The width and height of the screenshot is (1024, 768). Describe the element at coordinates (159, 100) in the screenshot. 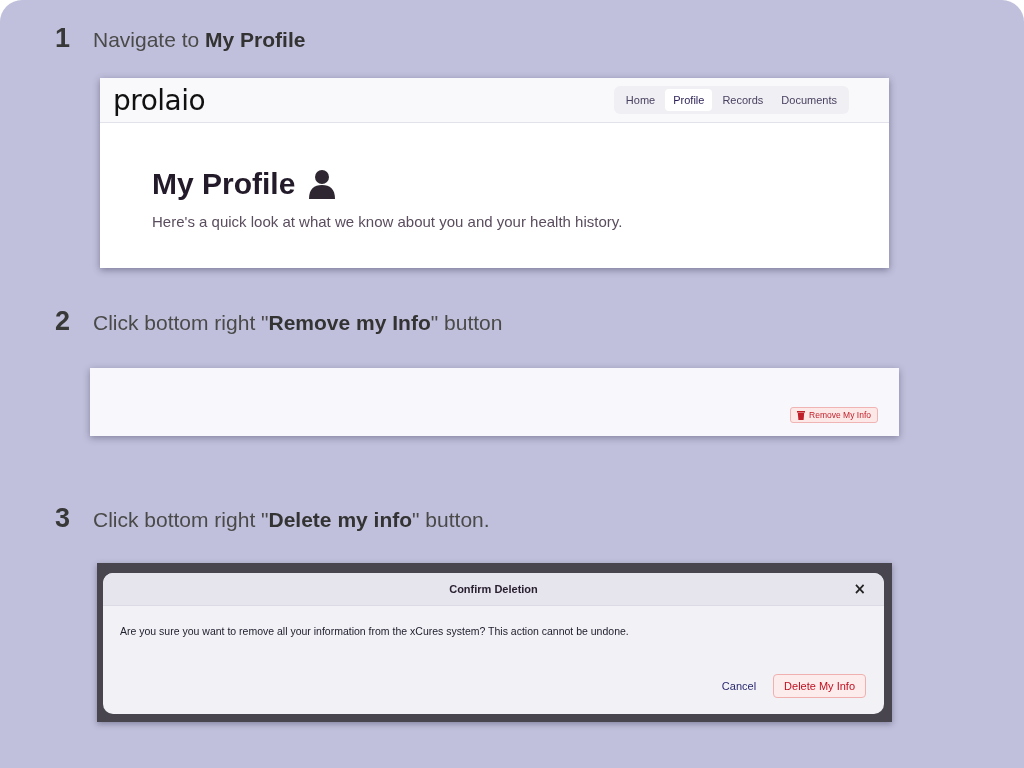

I see `brand-logo: prolaio` at that location.